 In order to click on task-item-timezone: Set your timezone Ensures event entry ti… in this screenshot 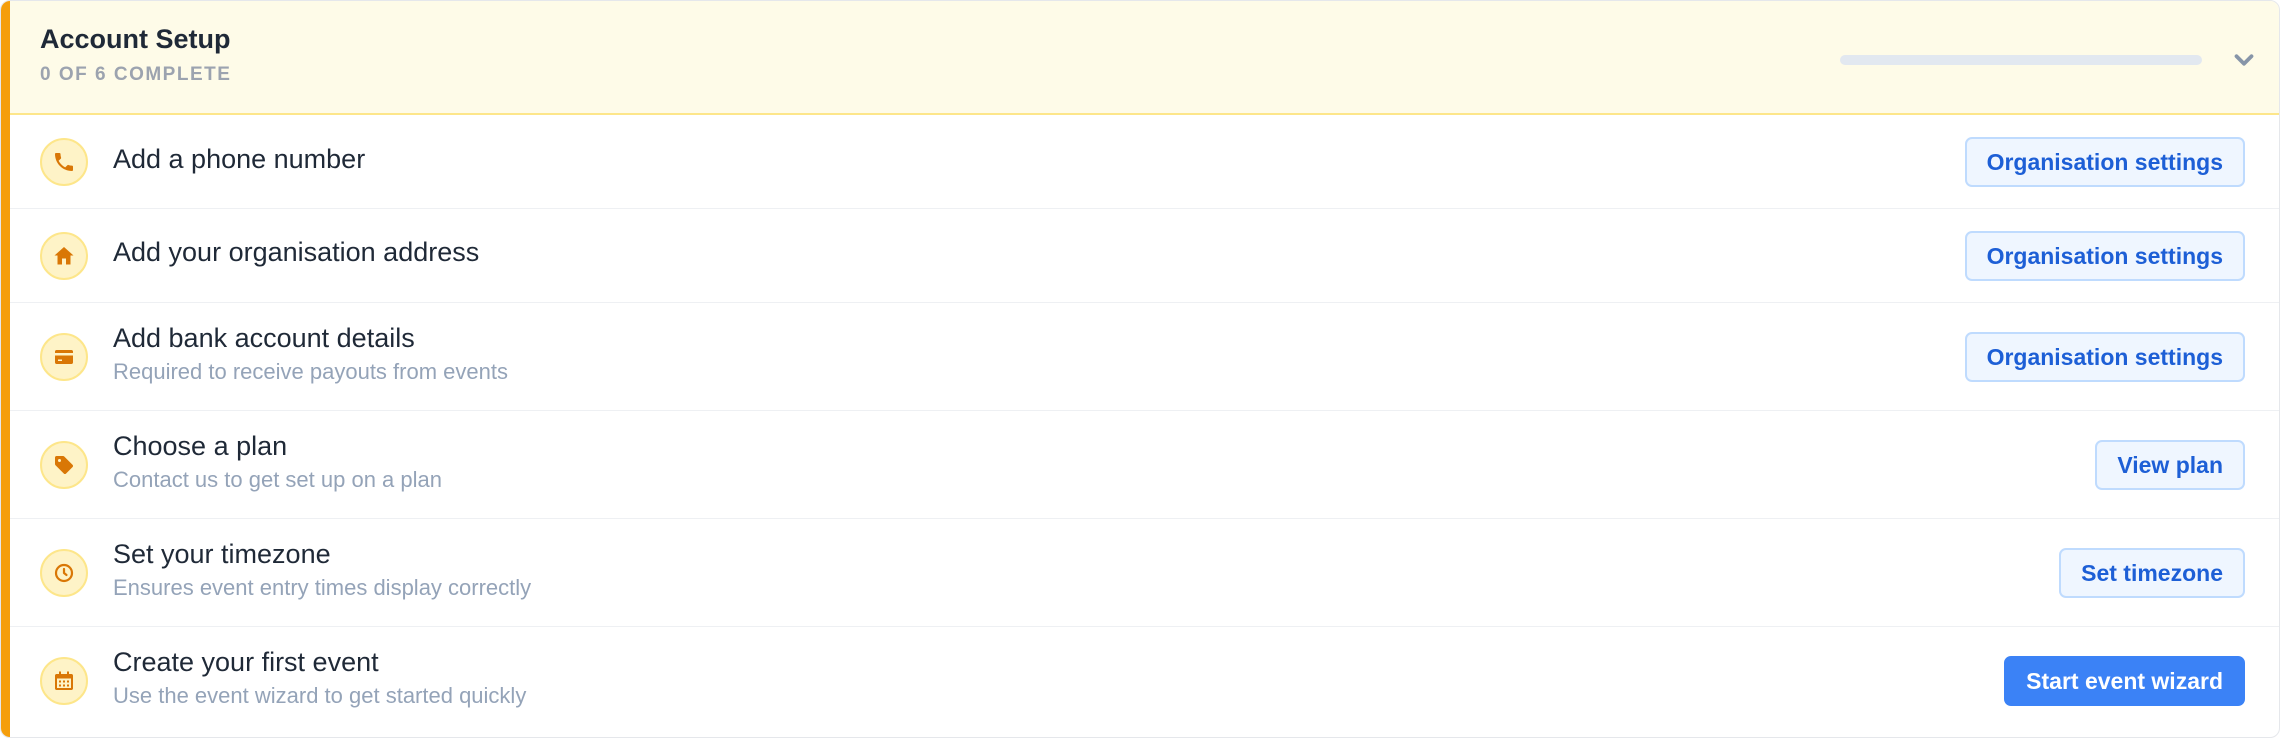, I will do `click(1144, 573)`.